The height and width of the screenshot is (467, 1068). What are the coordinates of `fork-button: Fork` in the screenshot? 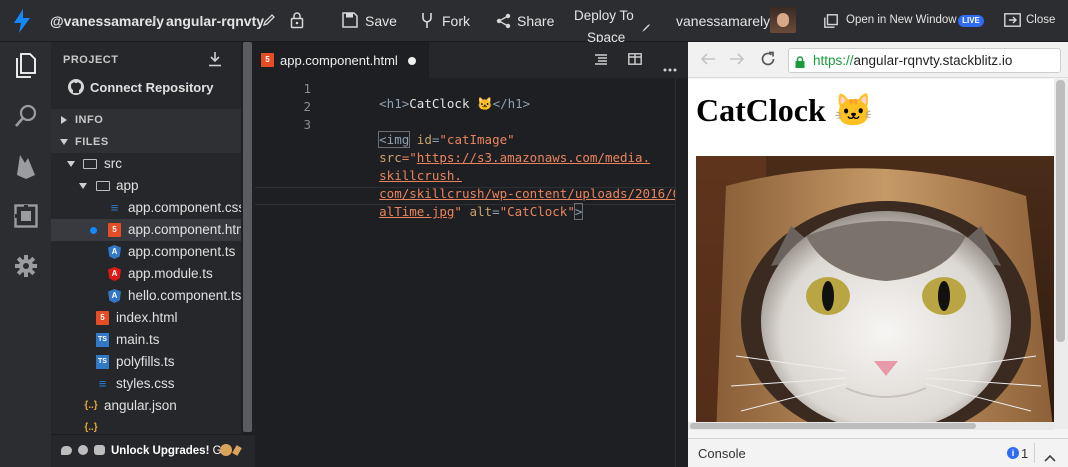 It's located at (444, 21).